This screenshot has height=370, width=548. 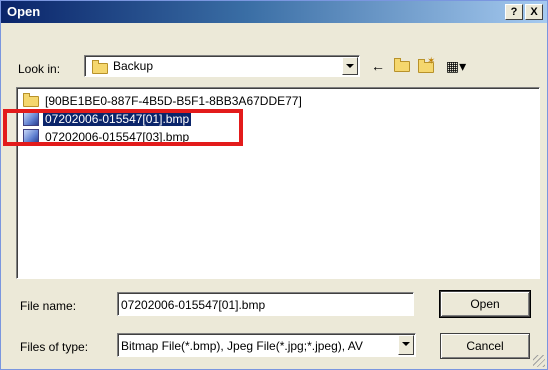 I want to click on open-button: Open, so click(x=485, y=304).